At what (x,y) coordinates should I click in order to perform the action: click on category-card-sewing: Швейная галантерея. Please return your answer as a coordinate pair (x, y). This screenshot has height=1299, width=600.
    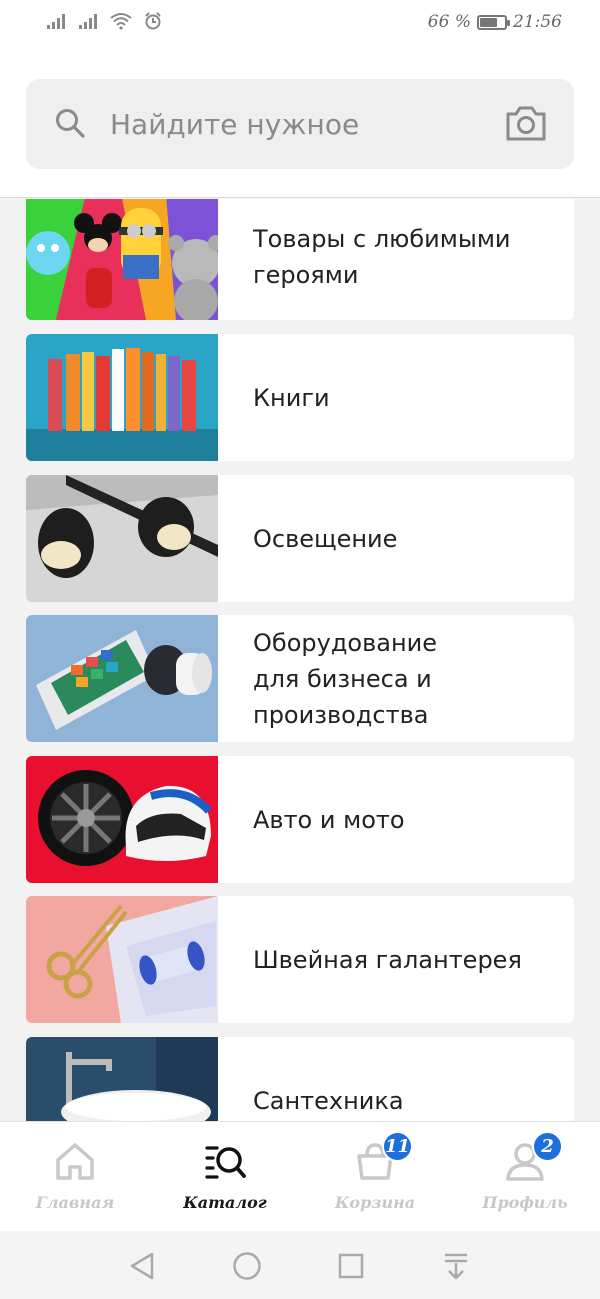
    Looking at the image, I should click on (300, 959).